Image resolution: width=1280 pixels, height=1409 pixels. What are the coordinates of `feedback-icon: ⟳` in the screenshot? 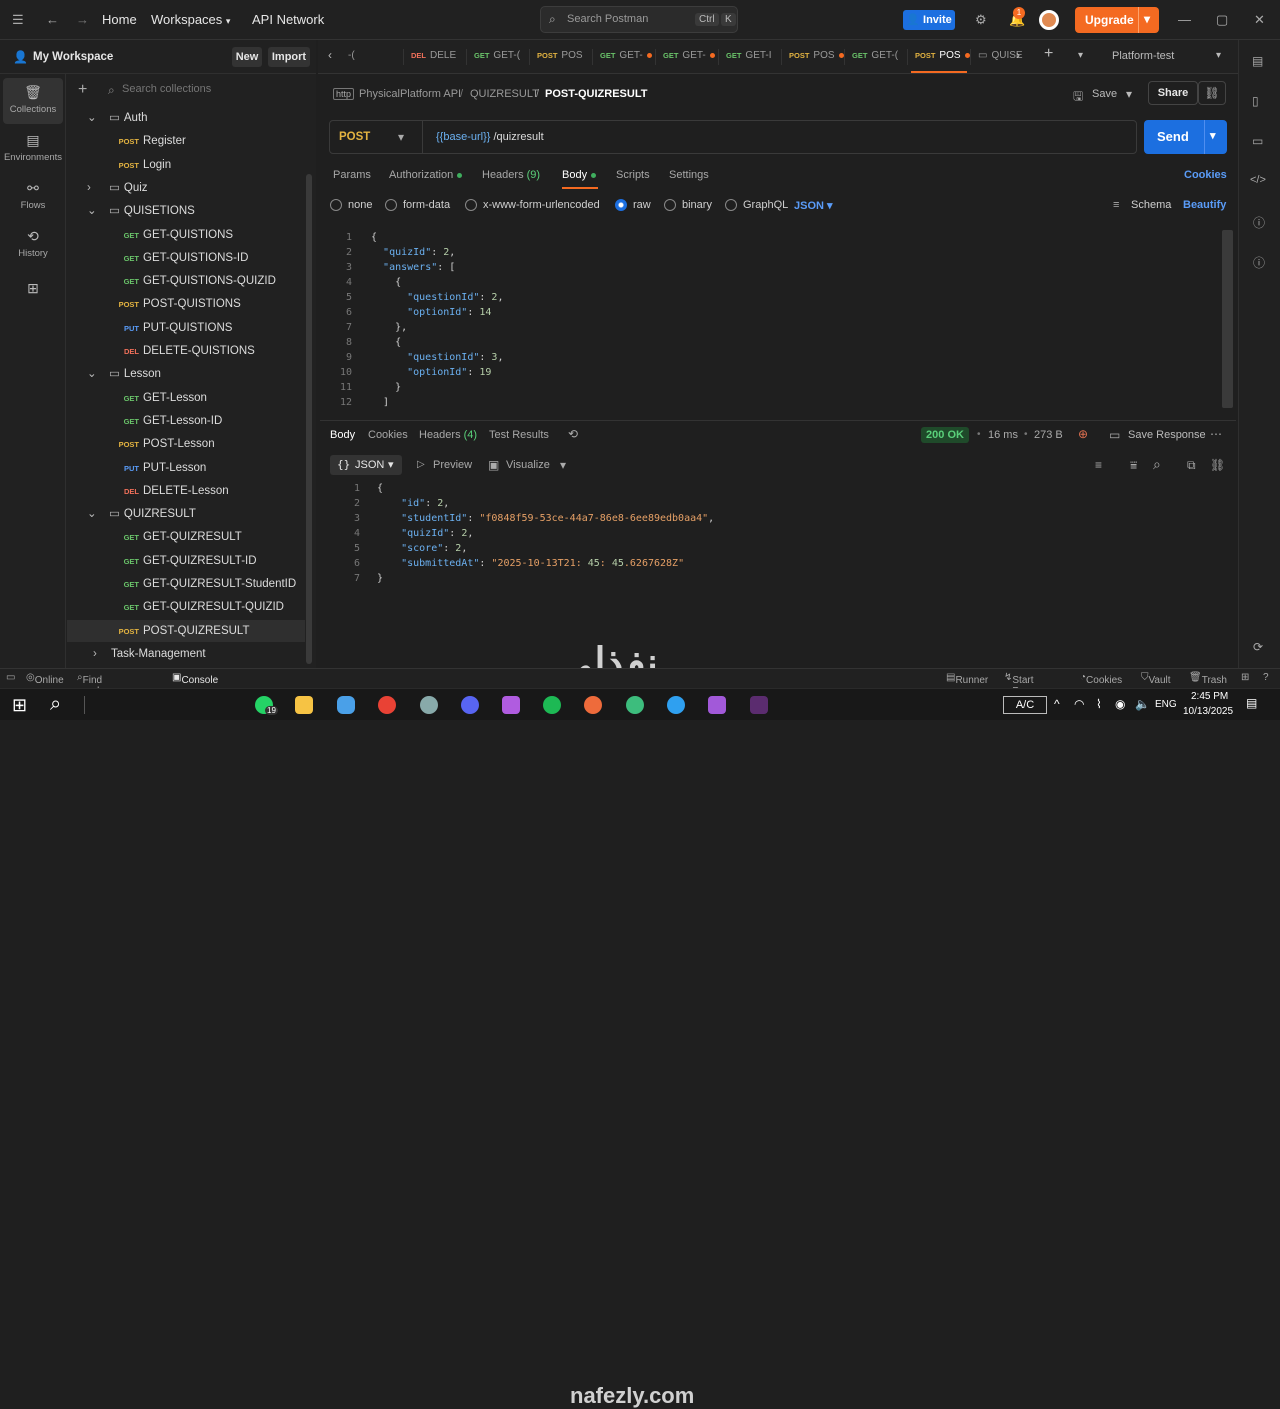 It's located at (1258, 647).